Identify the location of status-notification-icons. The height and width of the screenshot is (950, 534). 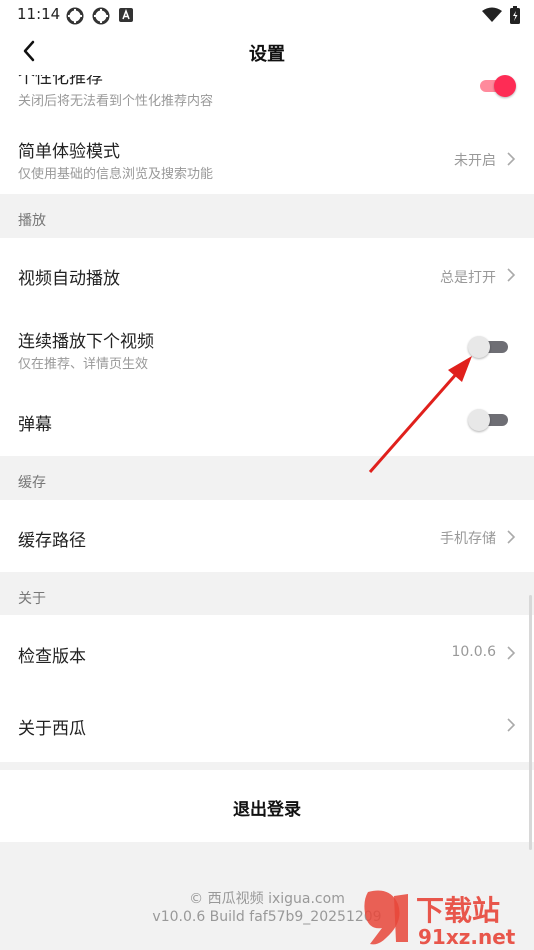
(100, 16).